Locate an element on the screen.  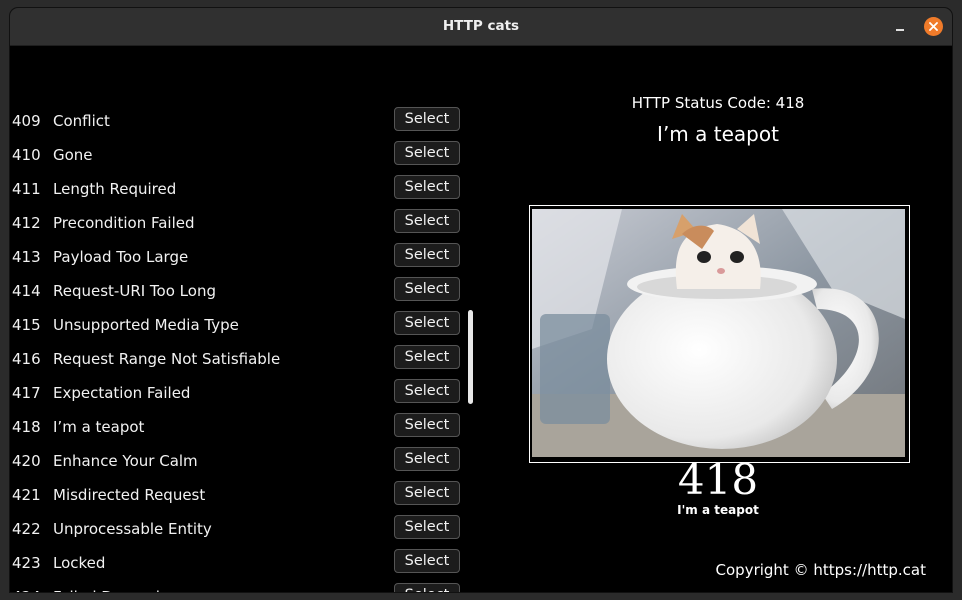
status-code: 420 is located at coordinates (26, 461).